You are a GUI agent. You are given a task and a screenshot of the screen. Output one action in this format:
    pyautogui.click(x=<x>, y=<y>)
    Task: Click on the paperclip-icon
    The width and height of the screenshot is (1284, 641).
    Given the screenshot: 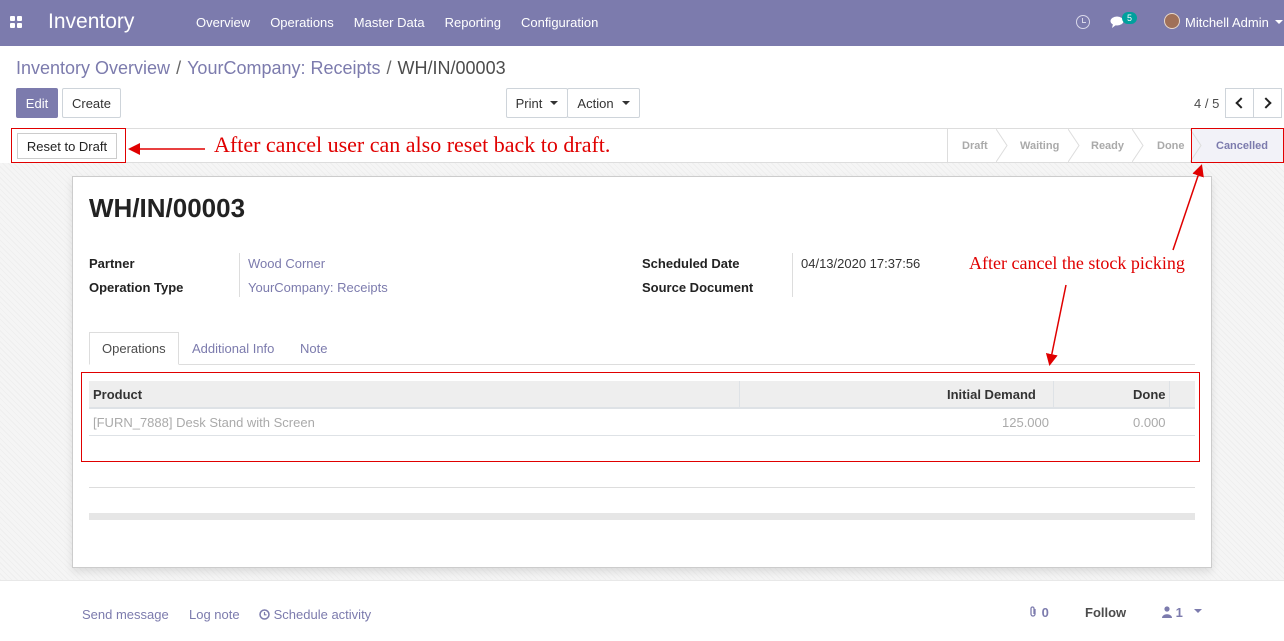 What is the action you would take?
    pyautogui.click(x=1033, y=611)
    